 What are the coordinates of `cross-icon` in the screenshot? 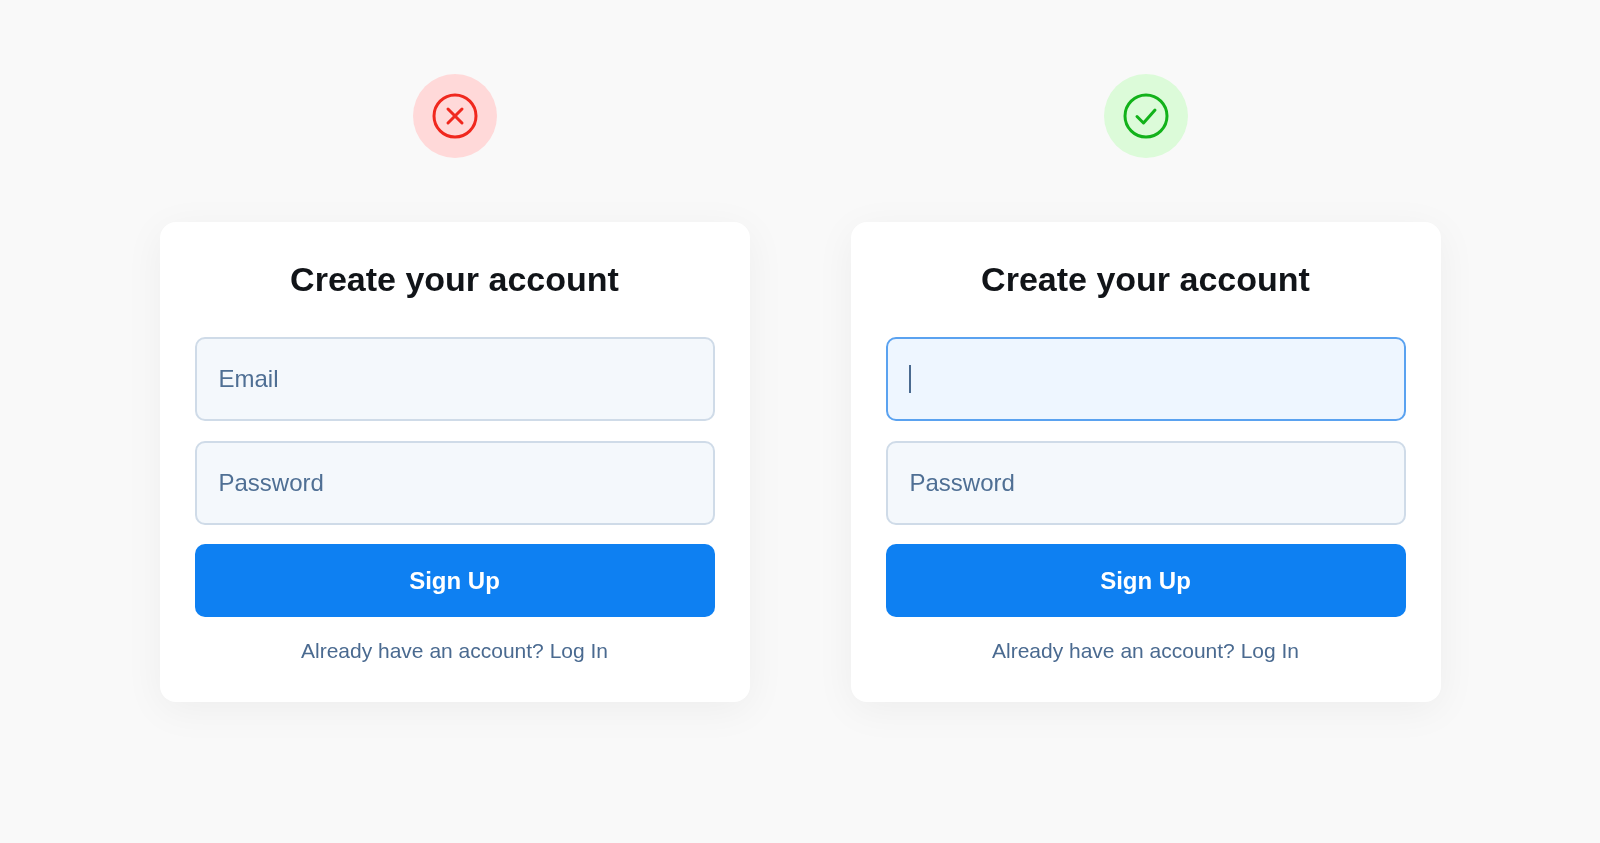 It's located at (454, 116).